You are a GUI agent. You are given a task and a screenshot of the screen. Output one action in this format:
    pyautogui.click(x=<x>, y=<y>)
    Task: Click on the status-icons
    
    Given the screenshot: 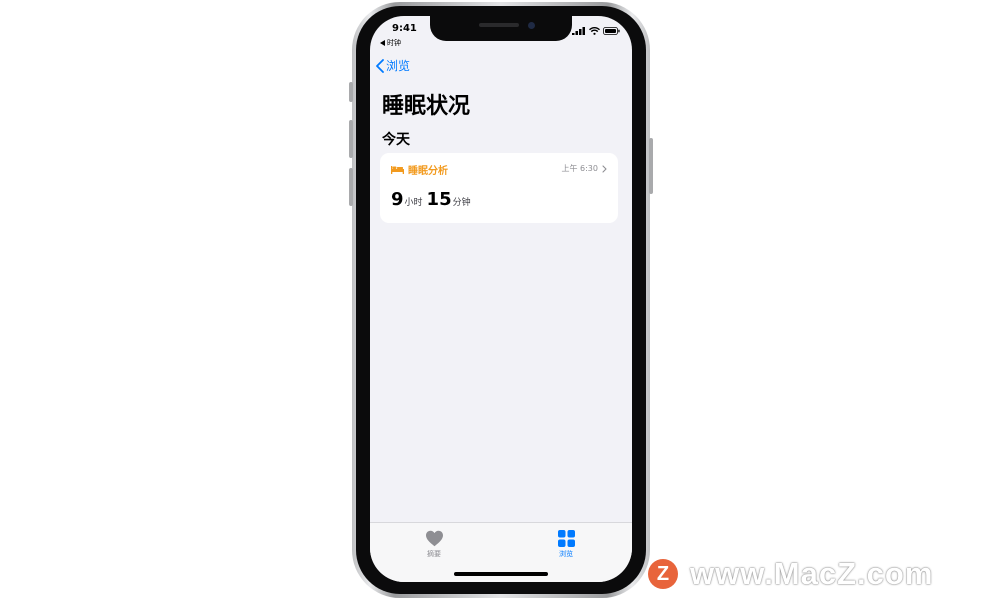 What is the action you would take?
    pyautogui.click(x=596, y=31)
    